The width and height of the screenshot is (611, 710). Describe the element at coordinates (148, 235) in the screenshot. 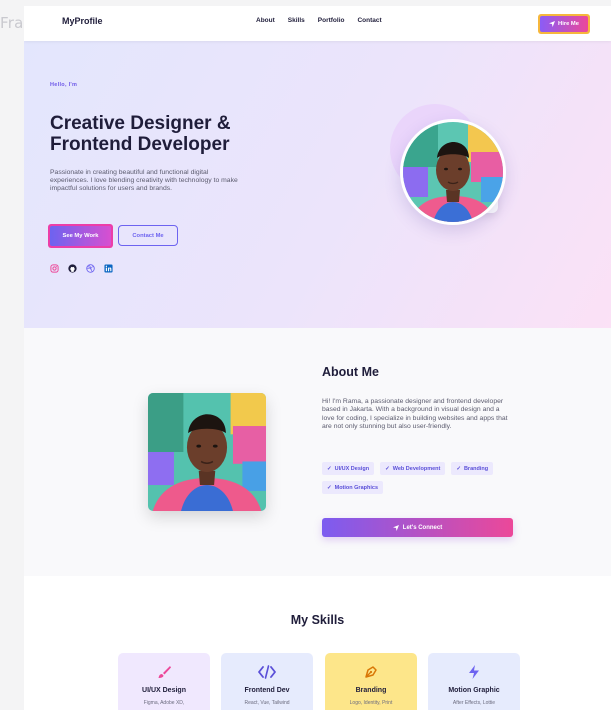

I see `contact-me-button: Contact Me` at that location.